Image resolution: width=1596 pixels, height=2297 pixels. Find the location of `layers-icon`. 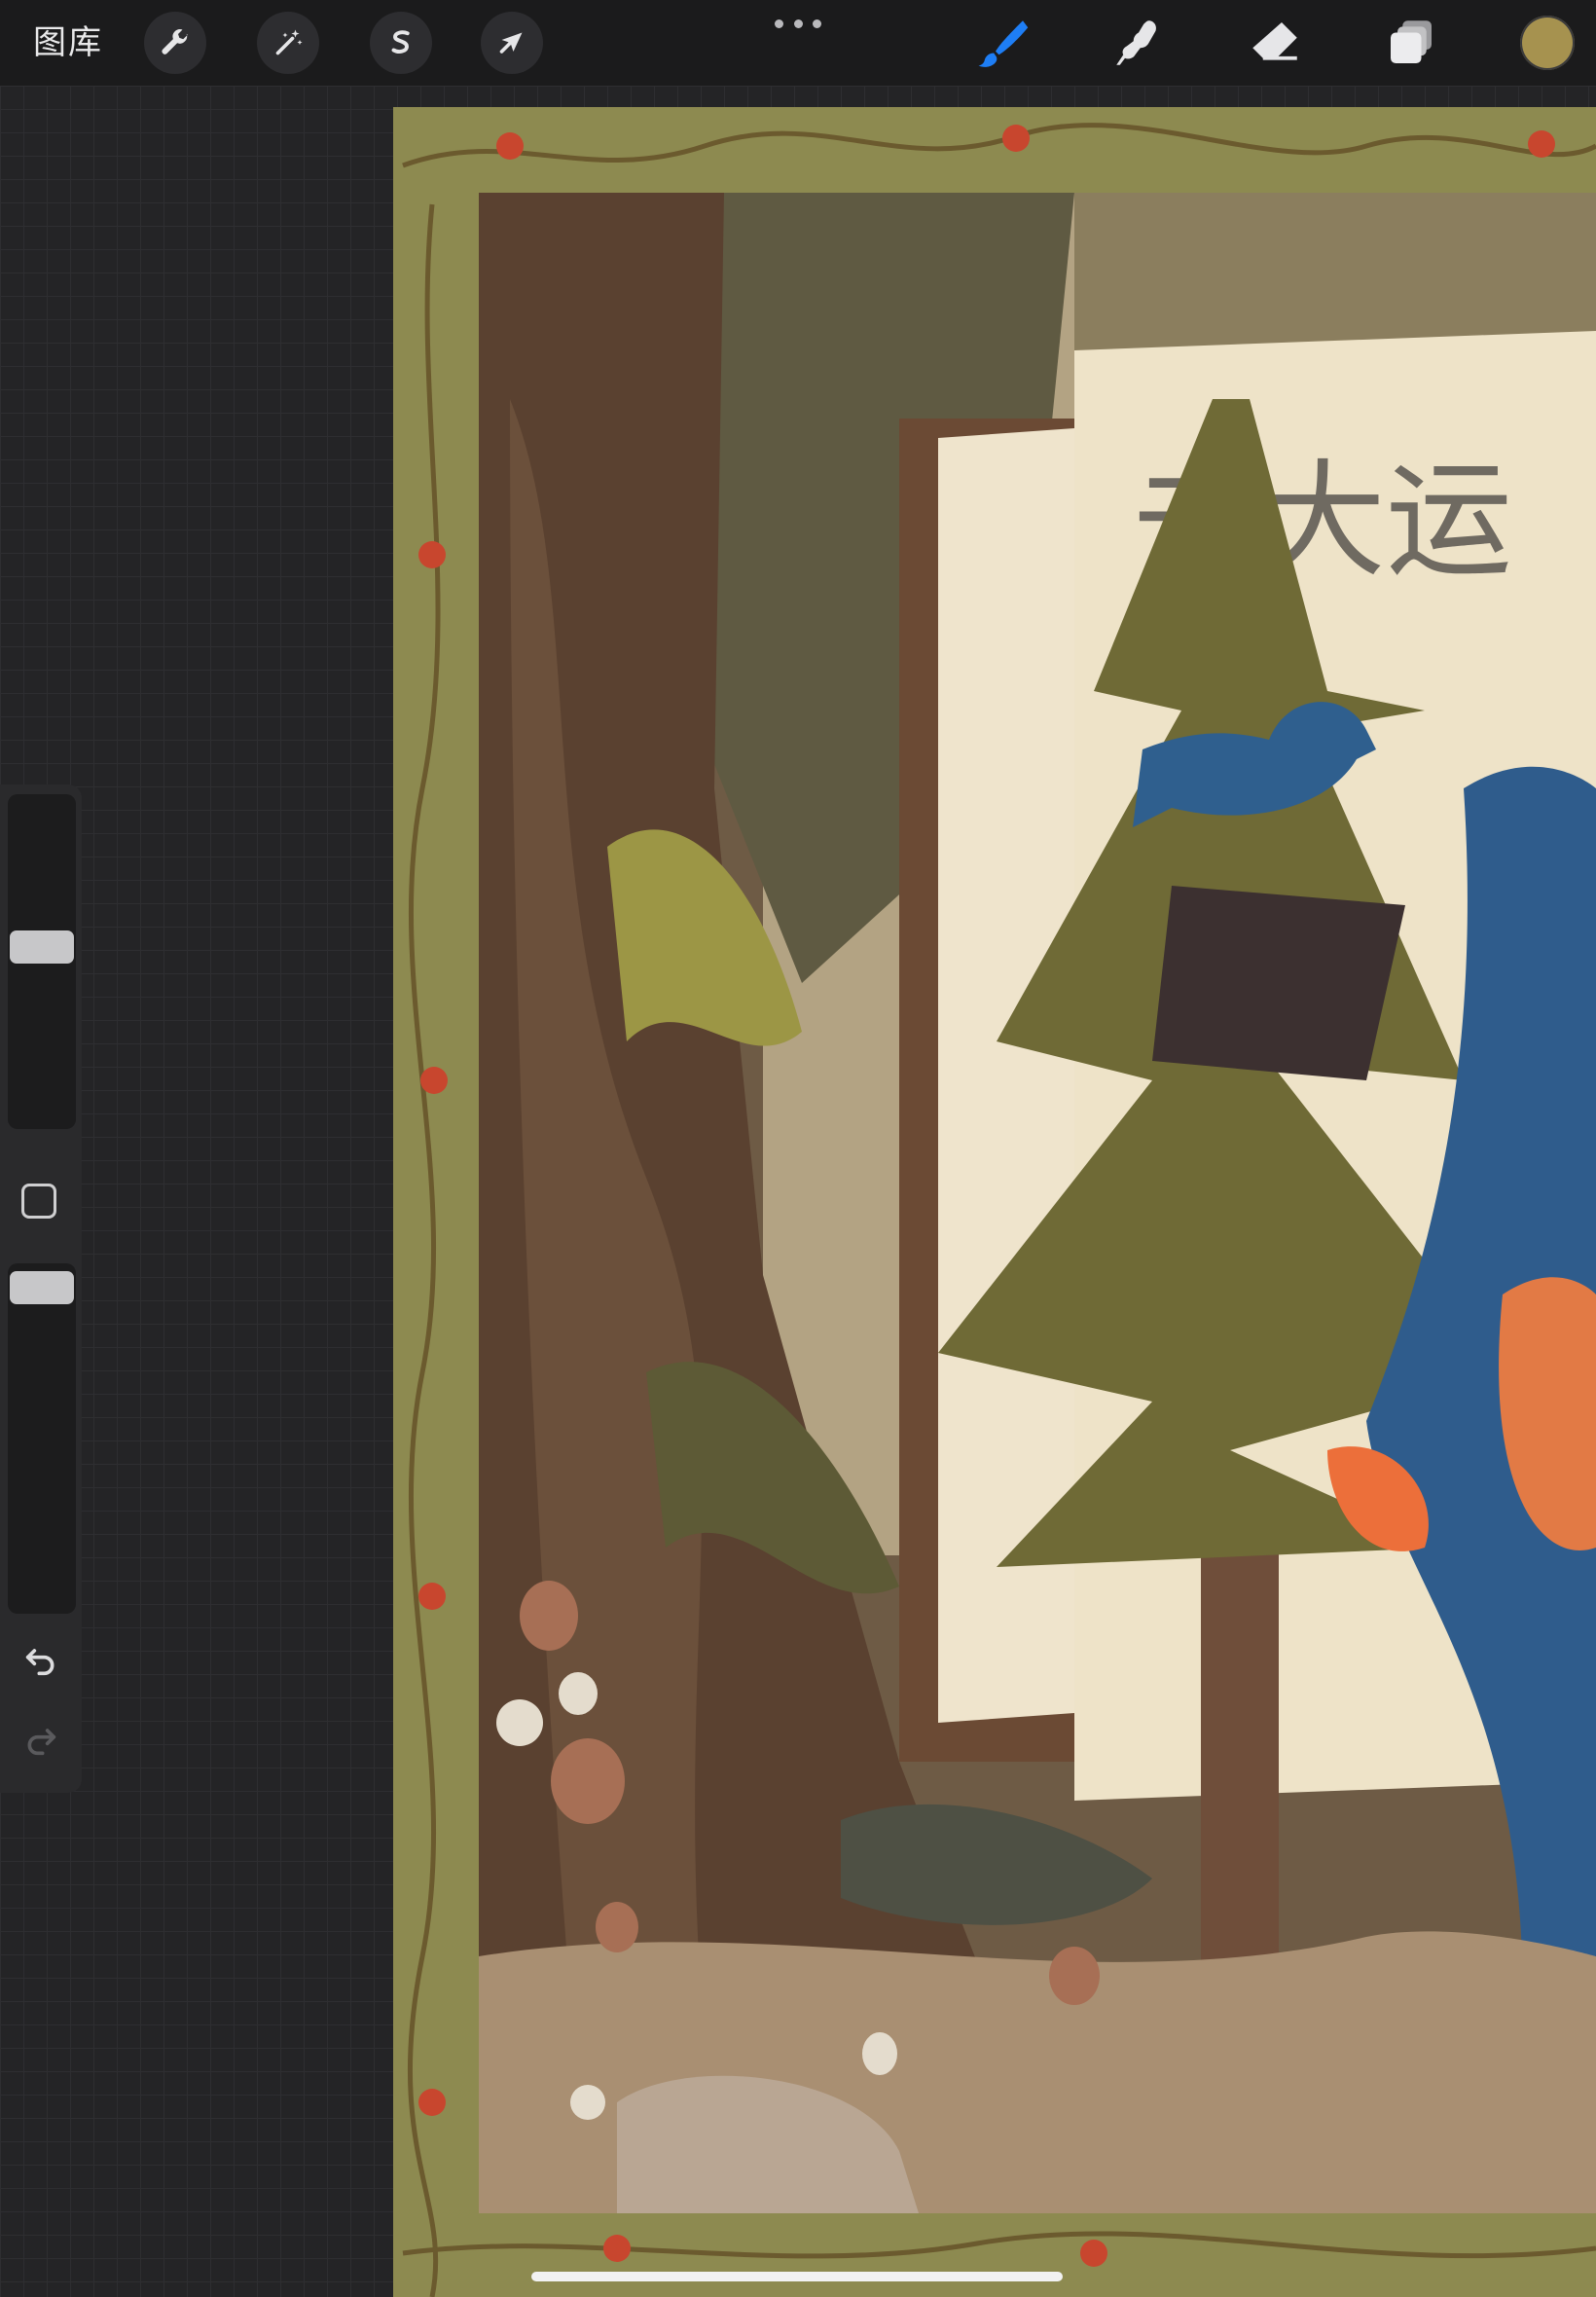

layers-icon is located at coordinates (1411, 41).